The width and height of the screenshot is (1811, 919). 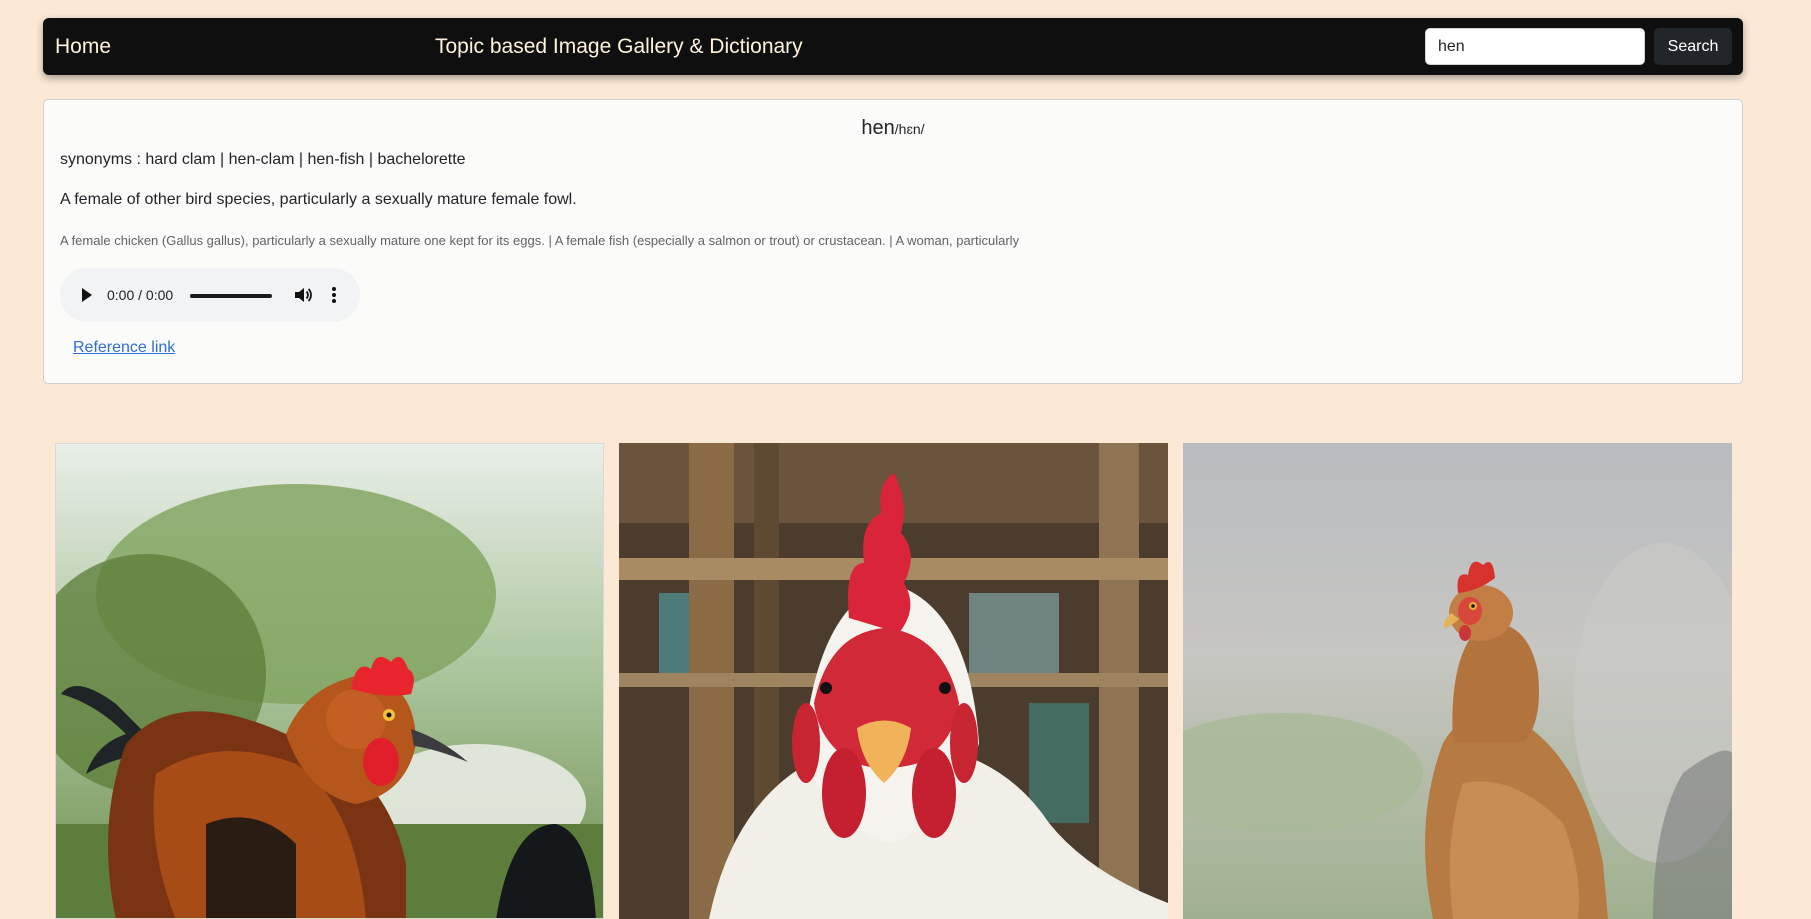 What do you see at coordinates (231, 296) in the screenshot?
I see `seek-bar` at bounding box center [231, 296].